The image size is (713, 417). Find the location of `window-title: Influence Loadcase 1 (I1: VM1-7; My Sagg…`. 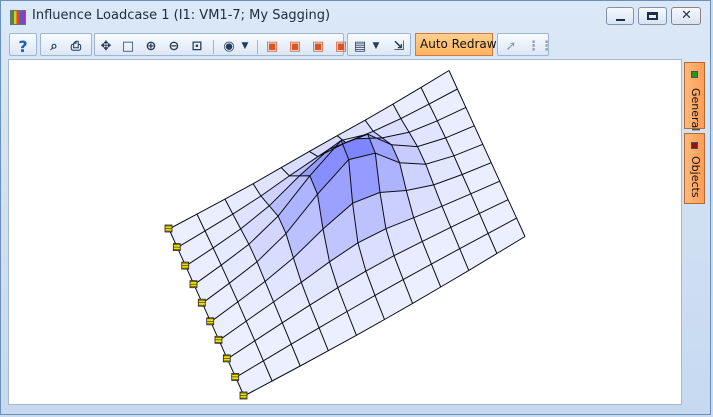

window-title: Influence Loadcase 1 (I1: VM1-7; My Sagg… is located at coordinates (181, 15).